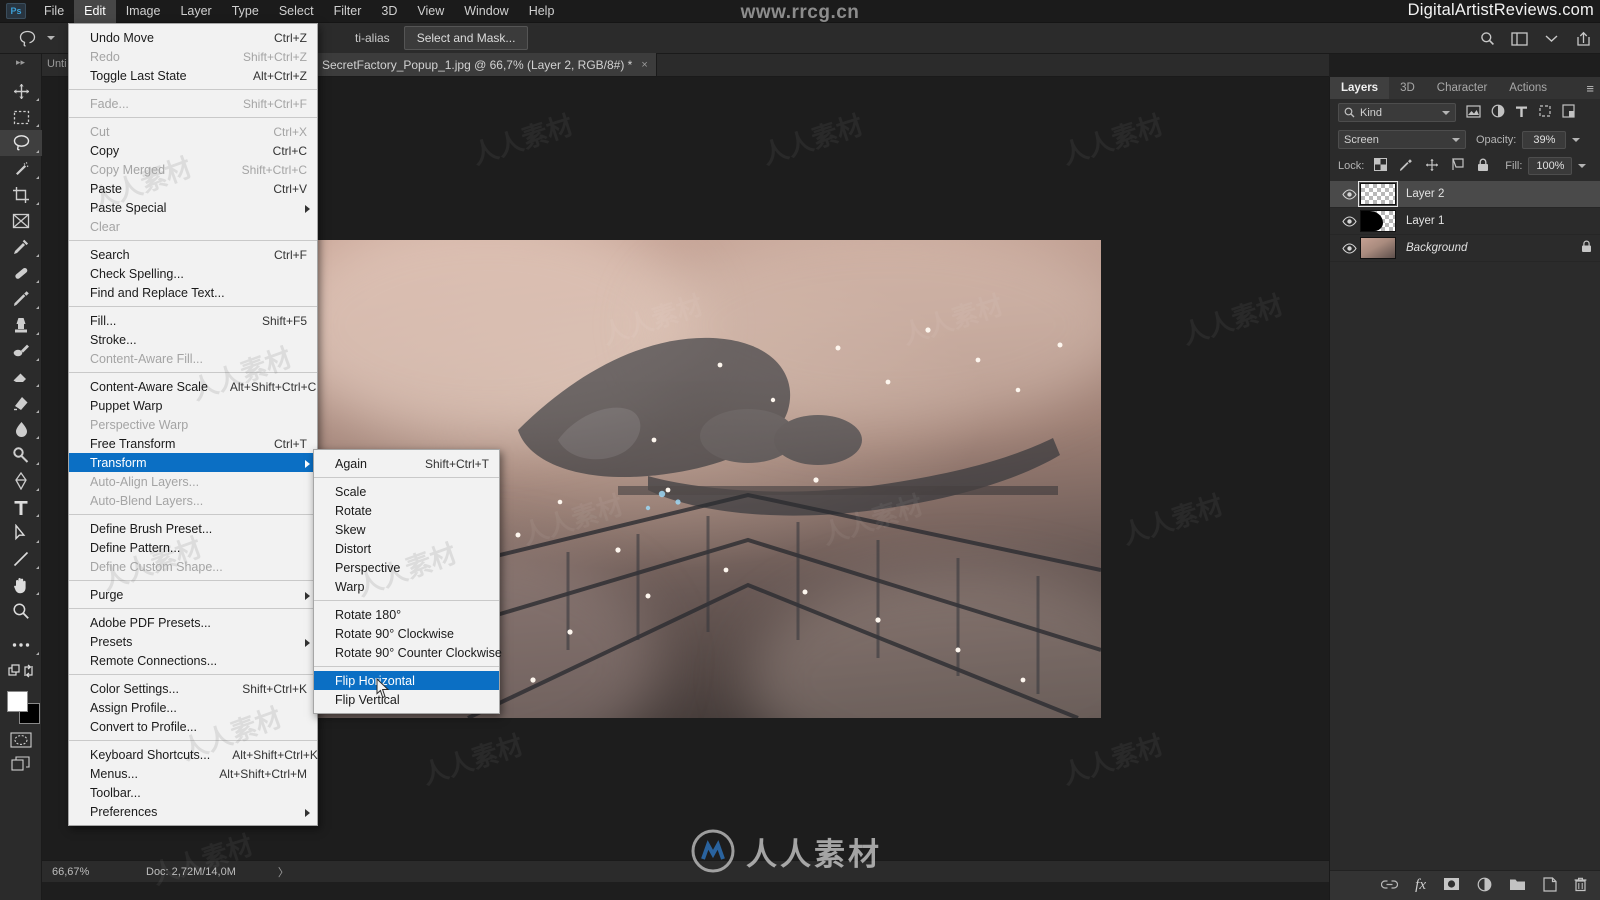 This screenshot has width=1600, height=900. Describe the element at coordinates (1484, 886) in the screenshot. I see `adjustment-layer-icon` at that location.